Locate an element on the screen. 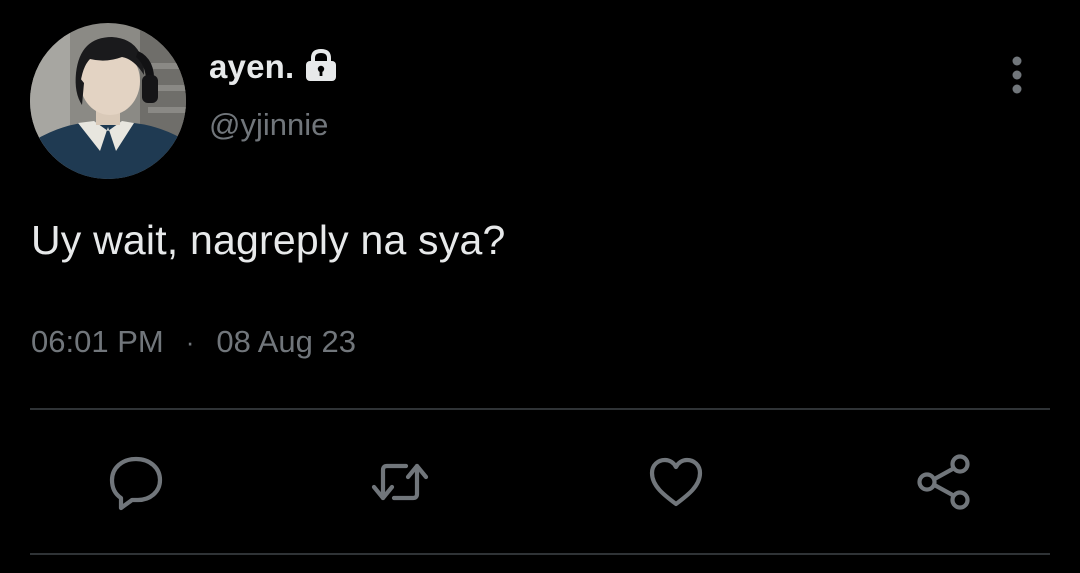 The height and width of the screenshot is (573, 1080). retweet-button is located at coordinates (400, 482).